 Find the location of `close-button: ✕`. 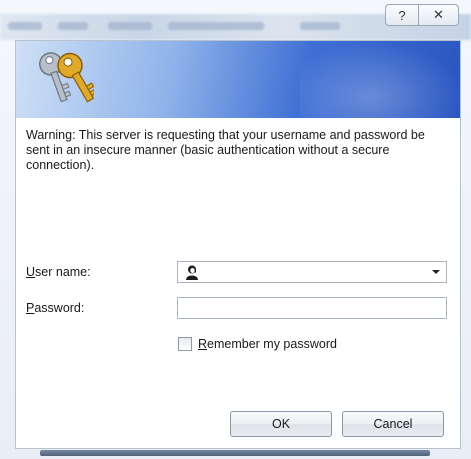

close-button: ✕ is located at coordinates (439, 15).